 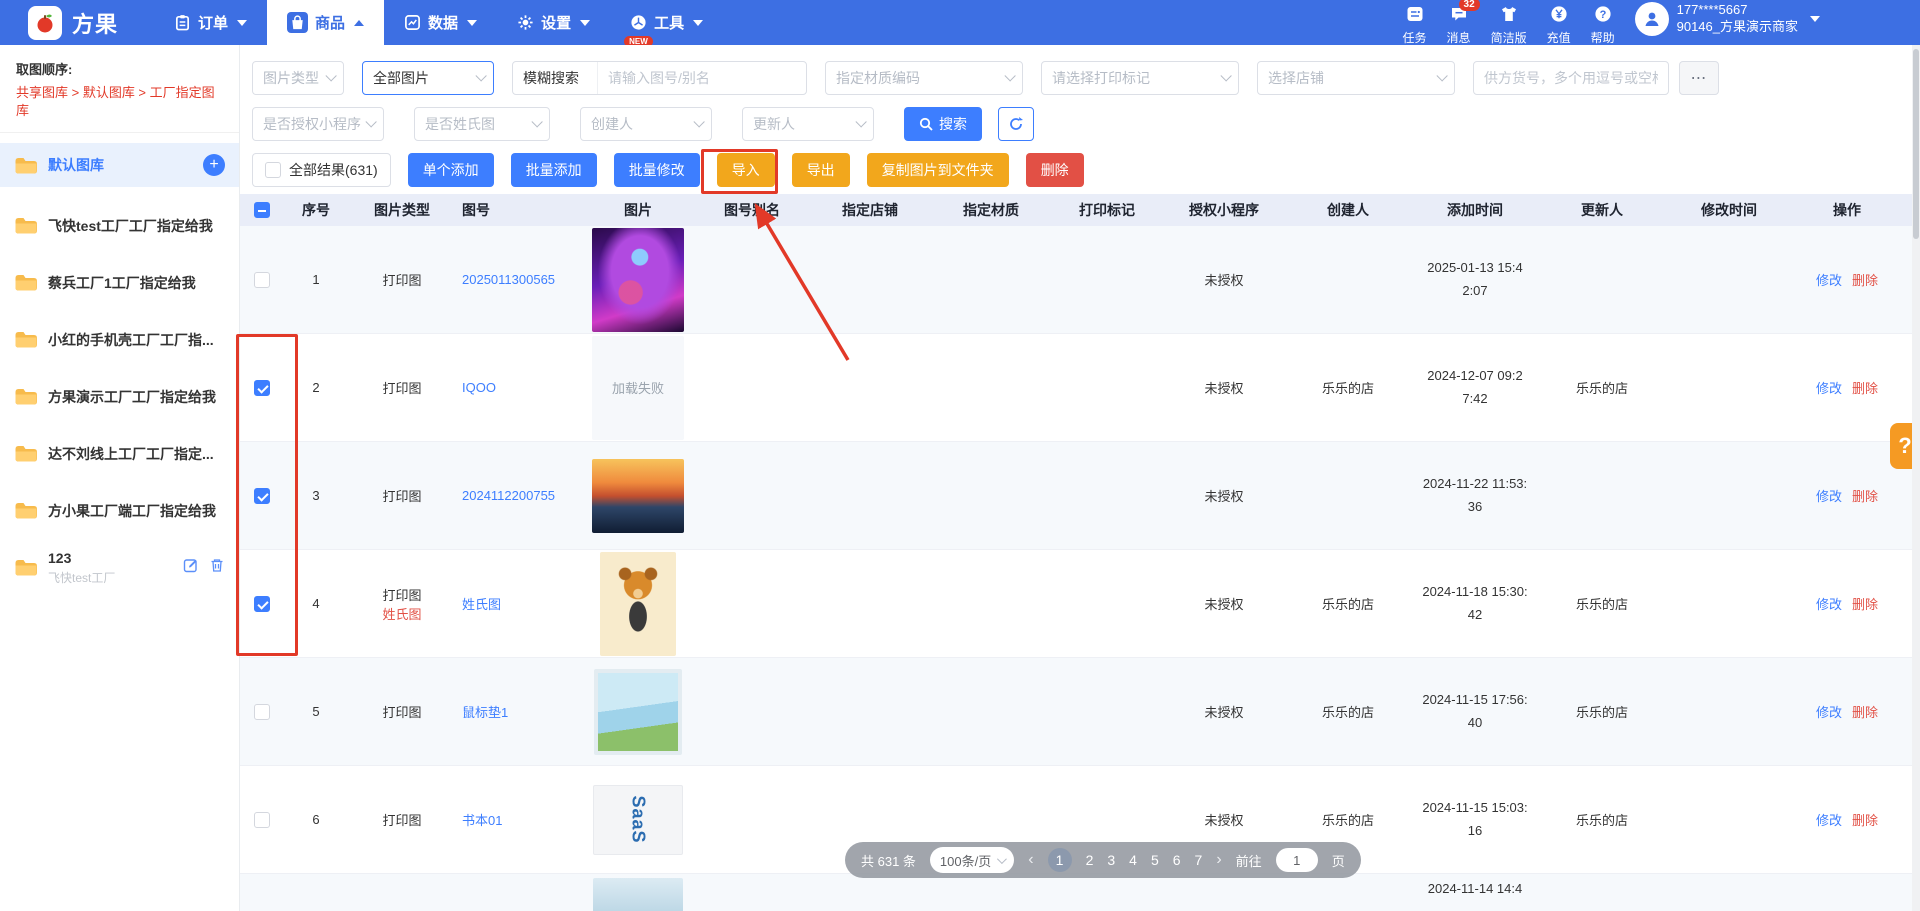 What do you see at coordinates (820, 170) in the screenshot?
I see `toolbar-button-导出: 导出` at bounding box center [820, 170].